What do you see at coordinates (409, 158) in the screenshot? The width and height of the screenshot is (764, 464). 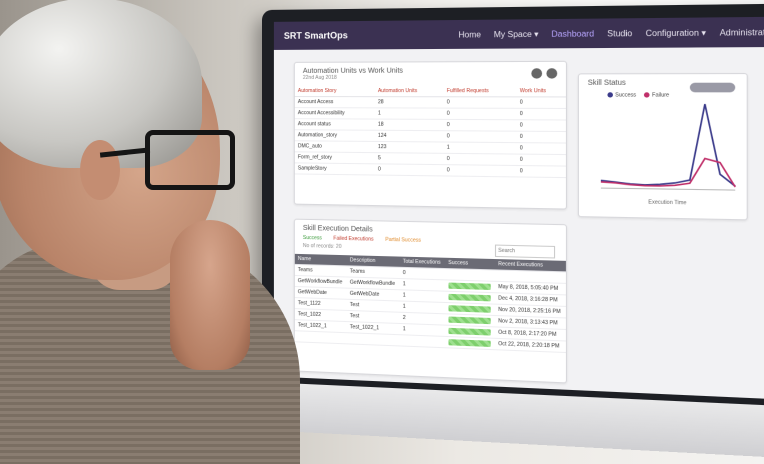 I see `table-cell: 5` at bounding box center [409, 158].